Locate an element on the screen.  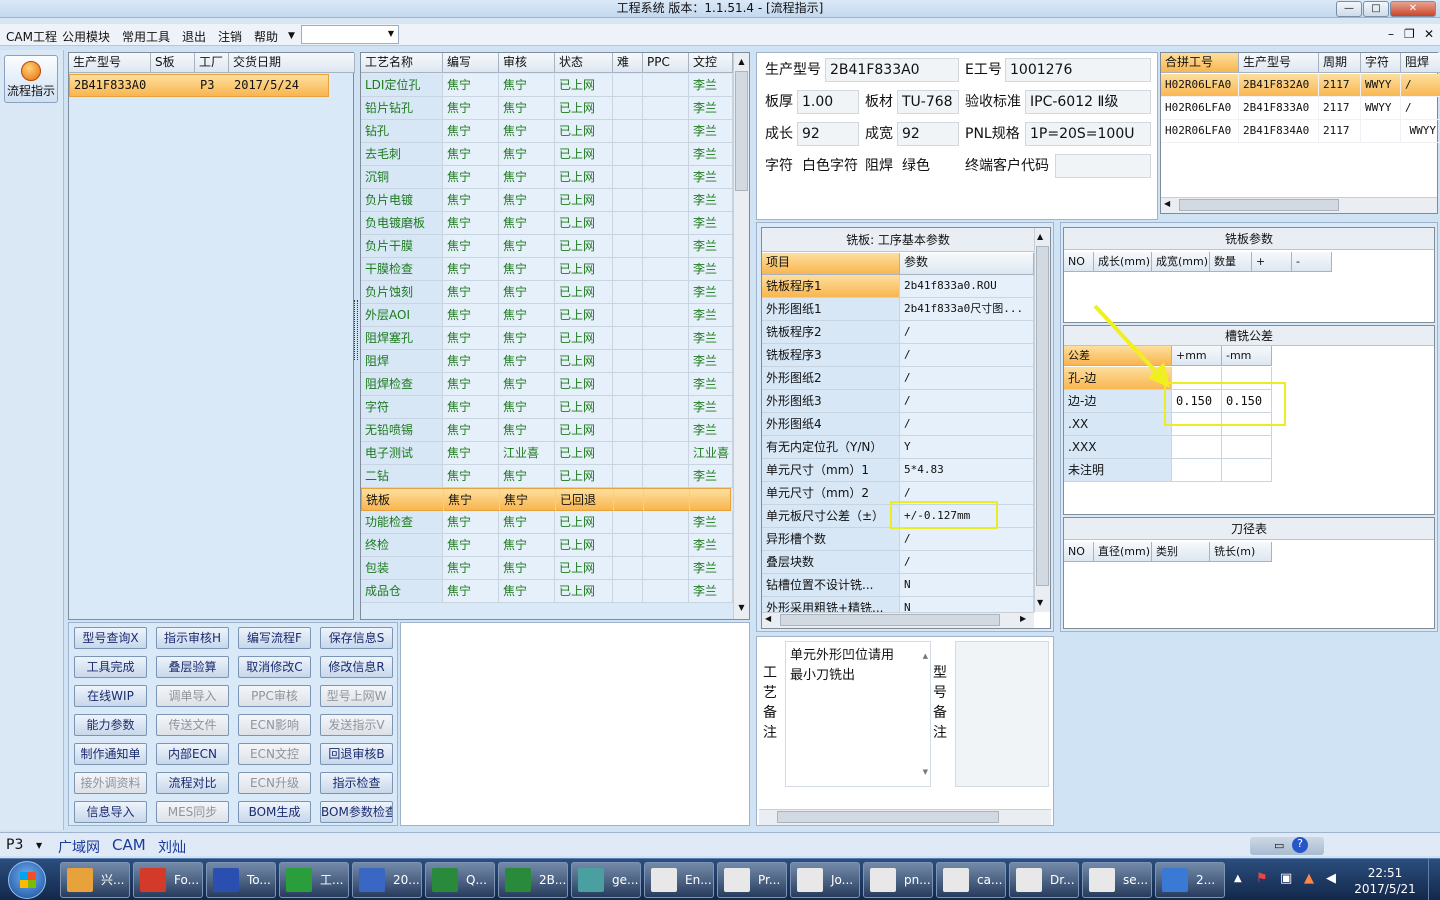
process-row: 阻焊 焦宁 焦宁 已上网 李兰 is located at coordinates (547, 361).